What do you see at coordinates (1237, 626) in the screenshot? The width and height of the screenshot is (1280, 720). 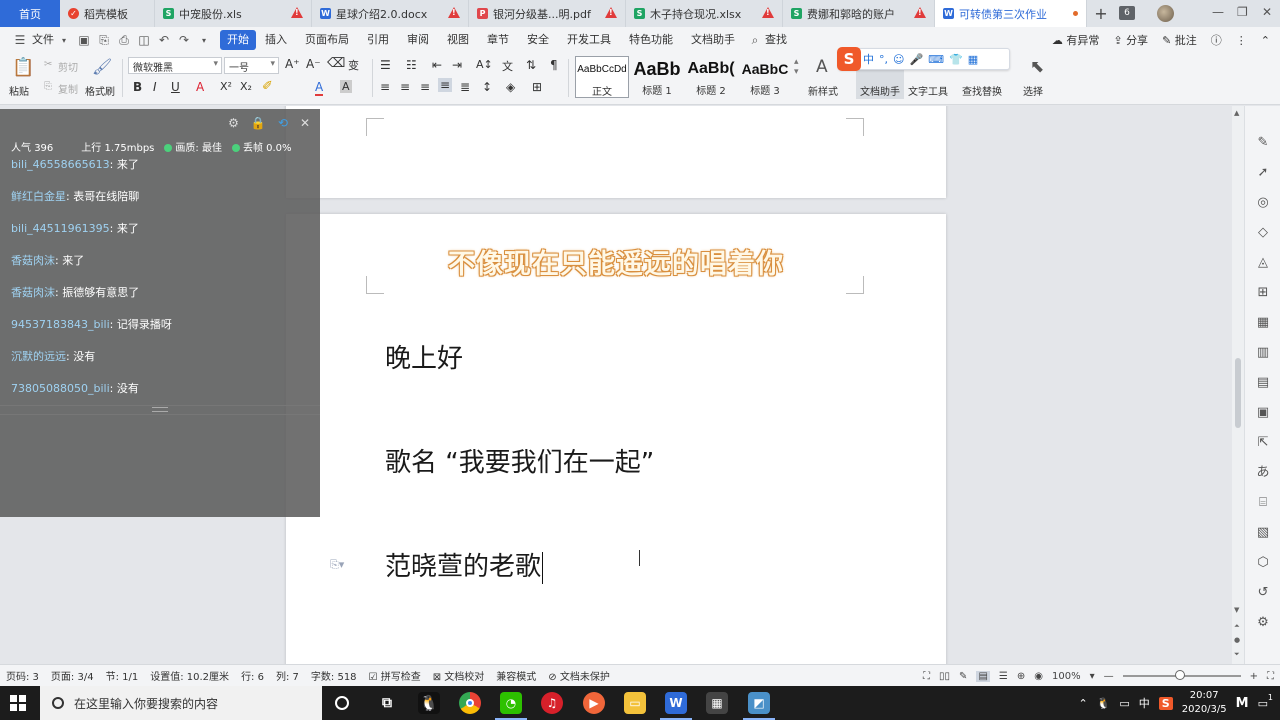 I see `prev-page-icon: ⏶` at bounding box center [1237, 626].